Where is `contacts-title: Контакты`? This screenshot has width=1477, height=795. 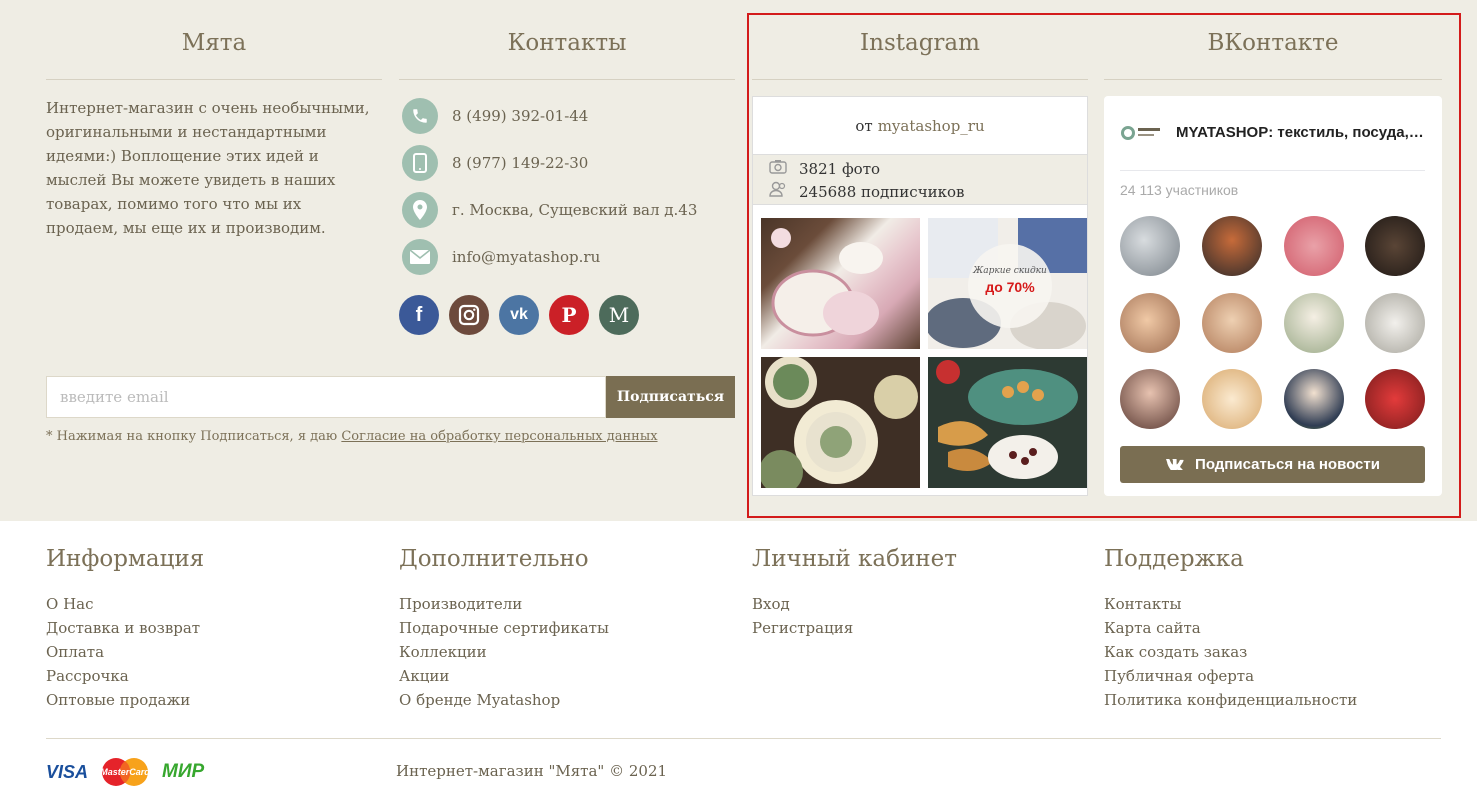 contacts-title: Контакты is located at coordinates (567, 55).